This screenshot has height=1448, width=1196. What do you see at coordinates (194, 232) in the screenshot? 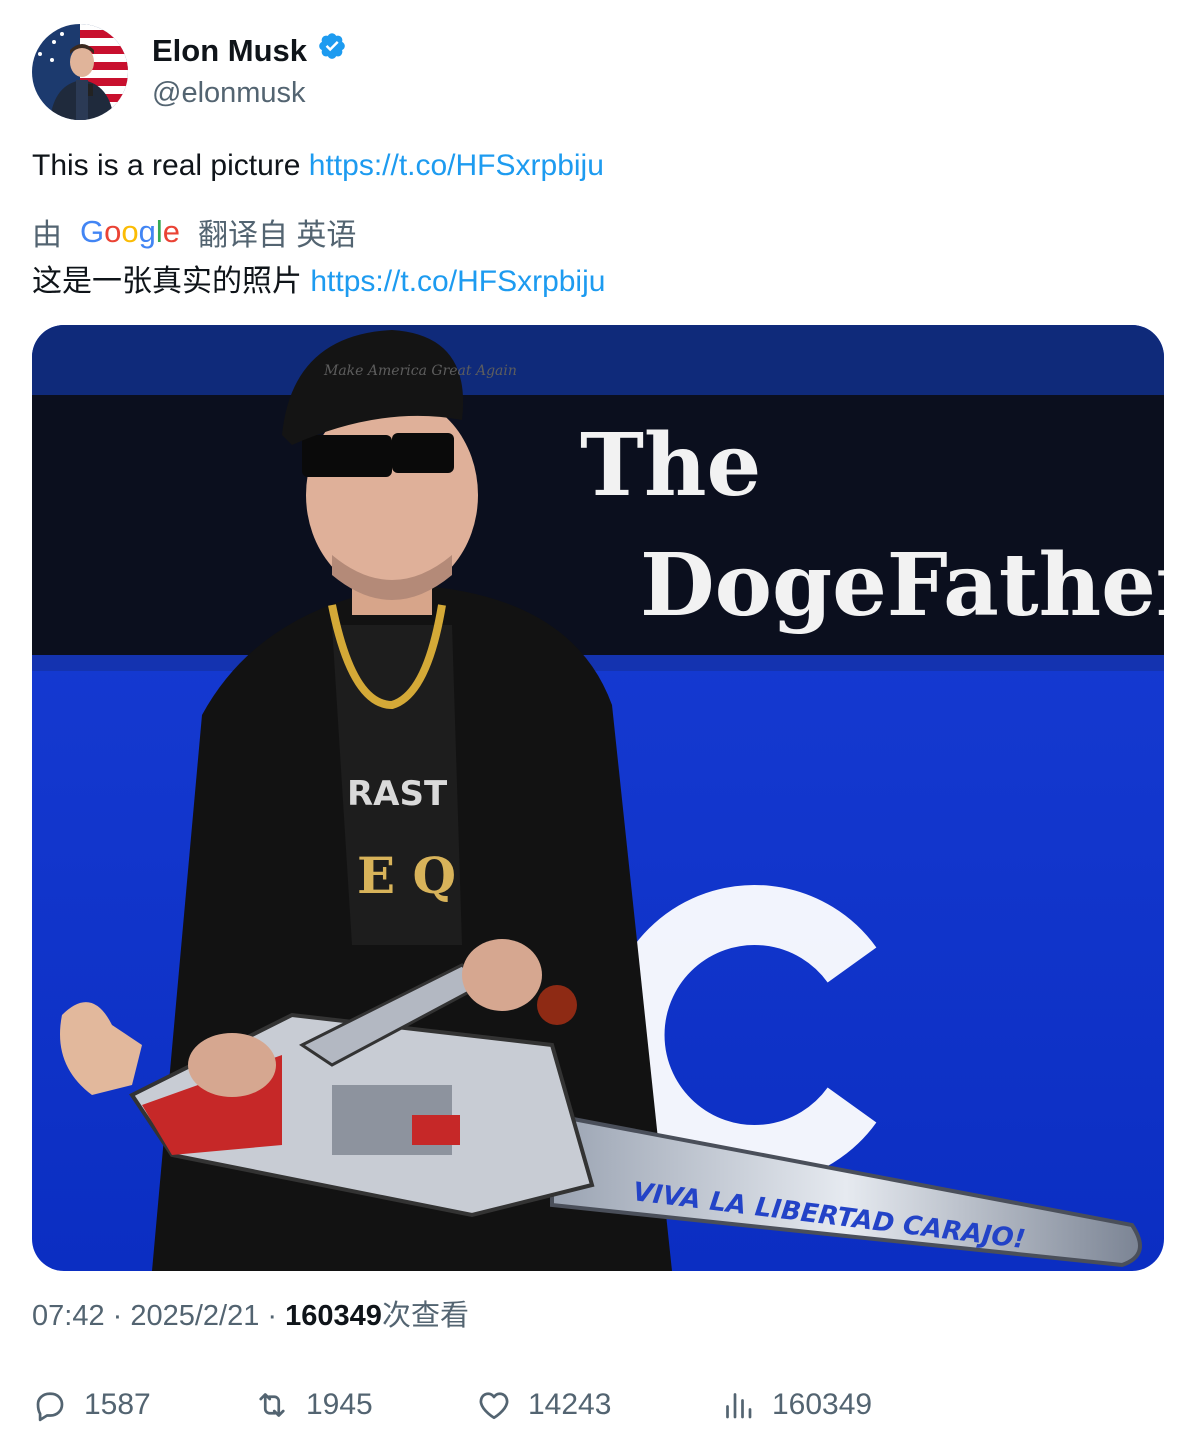
I see `translation-attribution: 由 Google 翻译自 英语` at bounding box center [194, 232].